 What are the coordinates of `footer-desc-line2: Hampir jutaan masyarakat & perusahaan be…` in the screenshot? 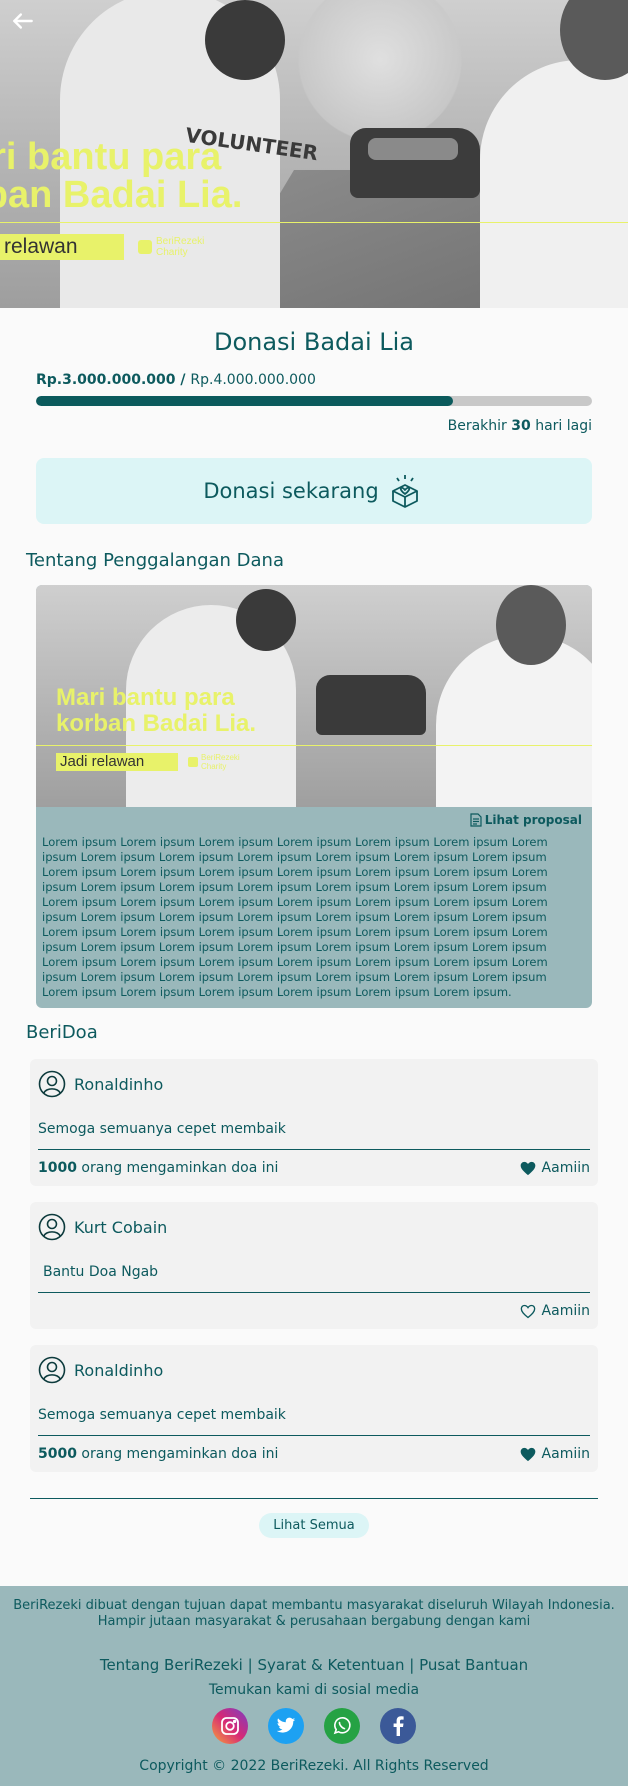 It's located at (314, 1621).